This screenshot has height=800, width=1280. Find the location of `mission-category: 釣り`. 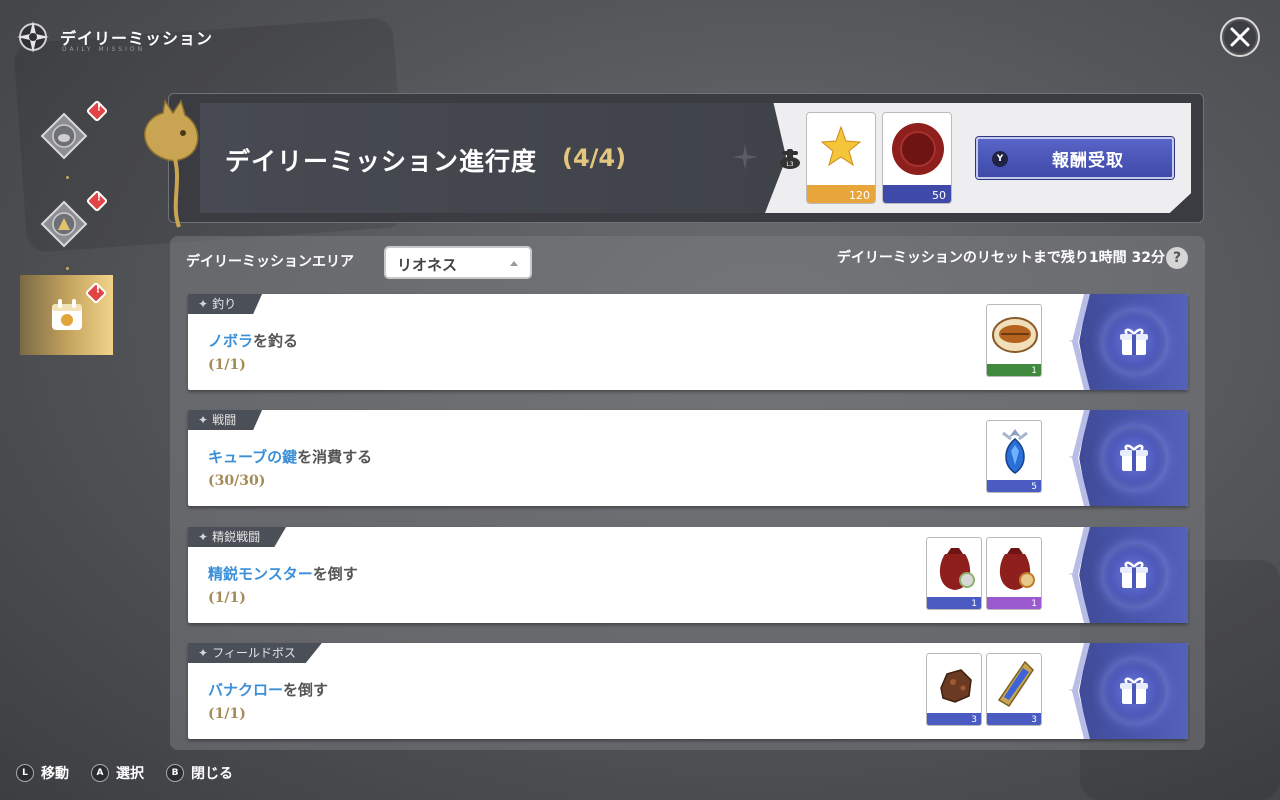

mission-category: 釣り is located at coordinates (224, 304).